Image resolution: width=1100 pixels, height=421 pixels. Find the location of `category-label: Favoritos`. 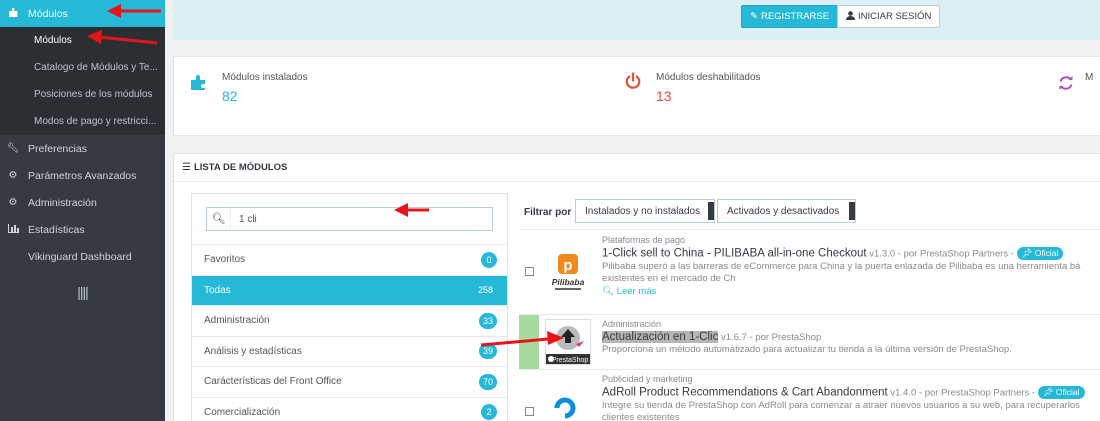

category-label: Favoritos is located at coordinates (225, 260).